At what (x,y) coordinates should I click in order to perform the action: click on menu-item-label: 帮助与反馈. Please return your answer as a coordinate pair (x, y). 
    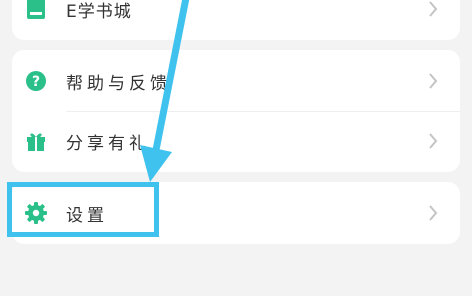
    Looking at the image, I should click on (118, 83).